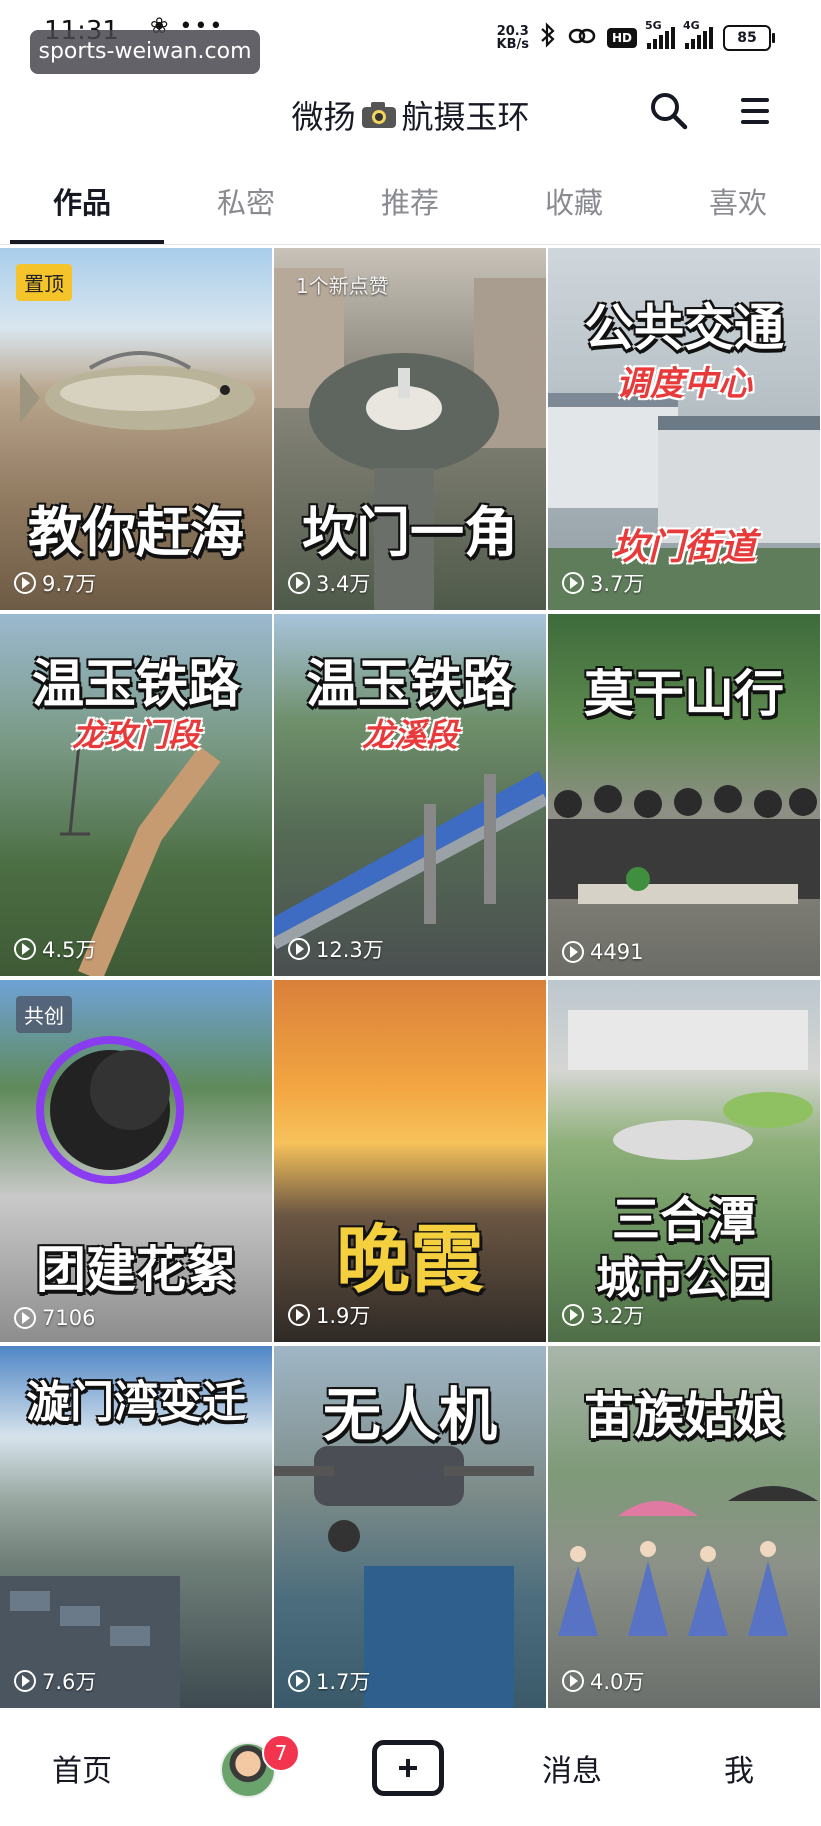  What do you see at coordinates (574, 201) in the screenshot?
I see `tab-favorites: 收藏` at bounding box center [574, 201].